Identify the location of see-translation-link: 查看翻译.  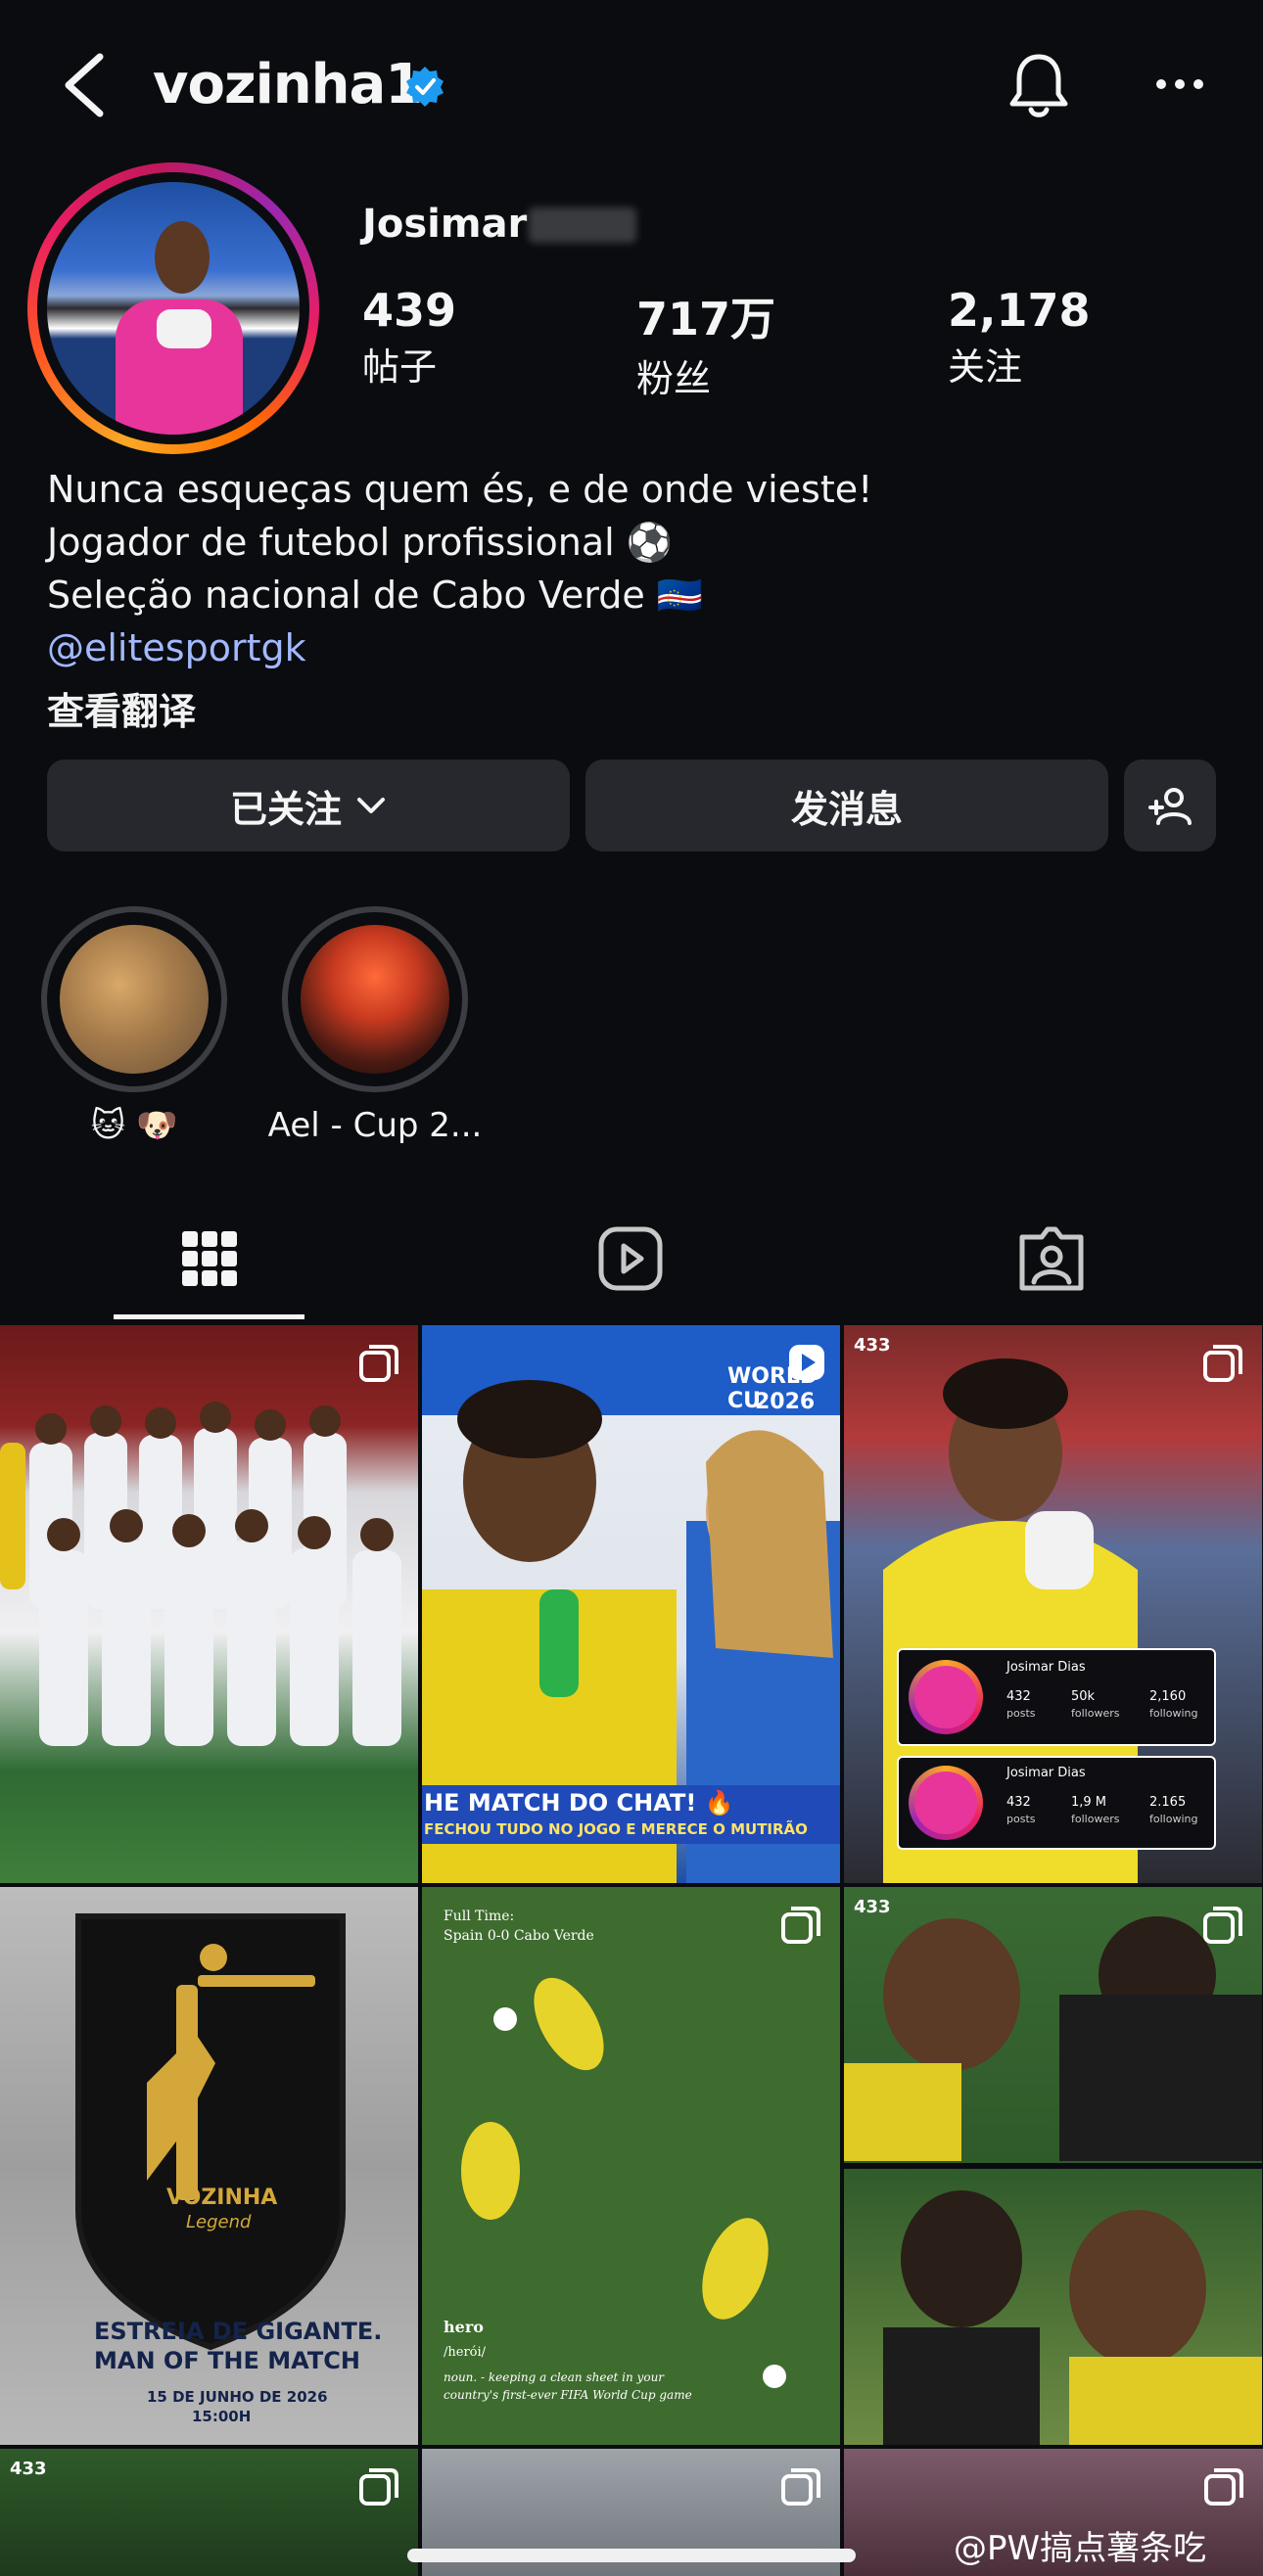
(122, 708).